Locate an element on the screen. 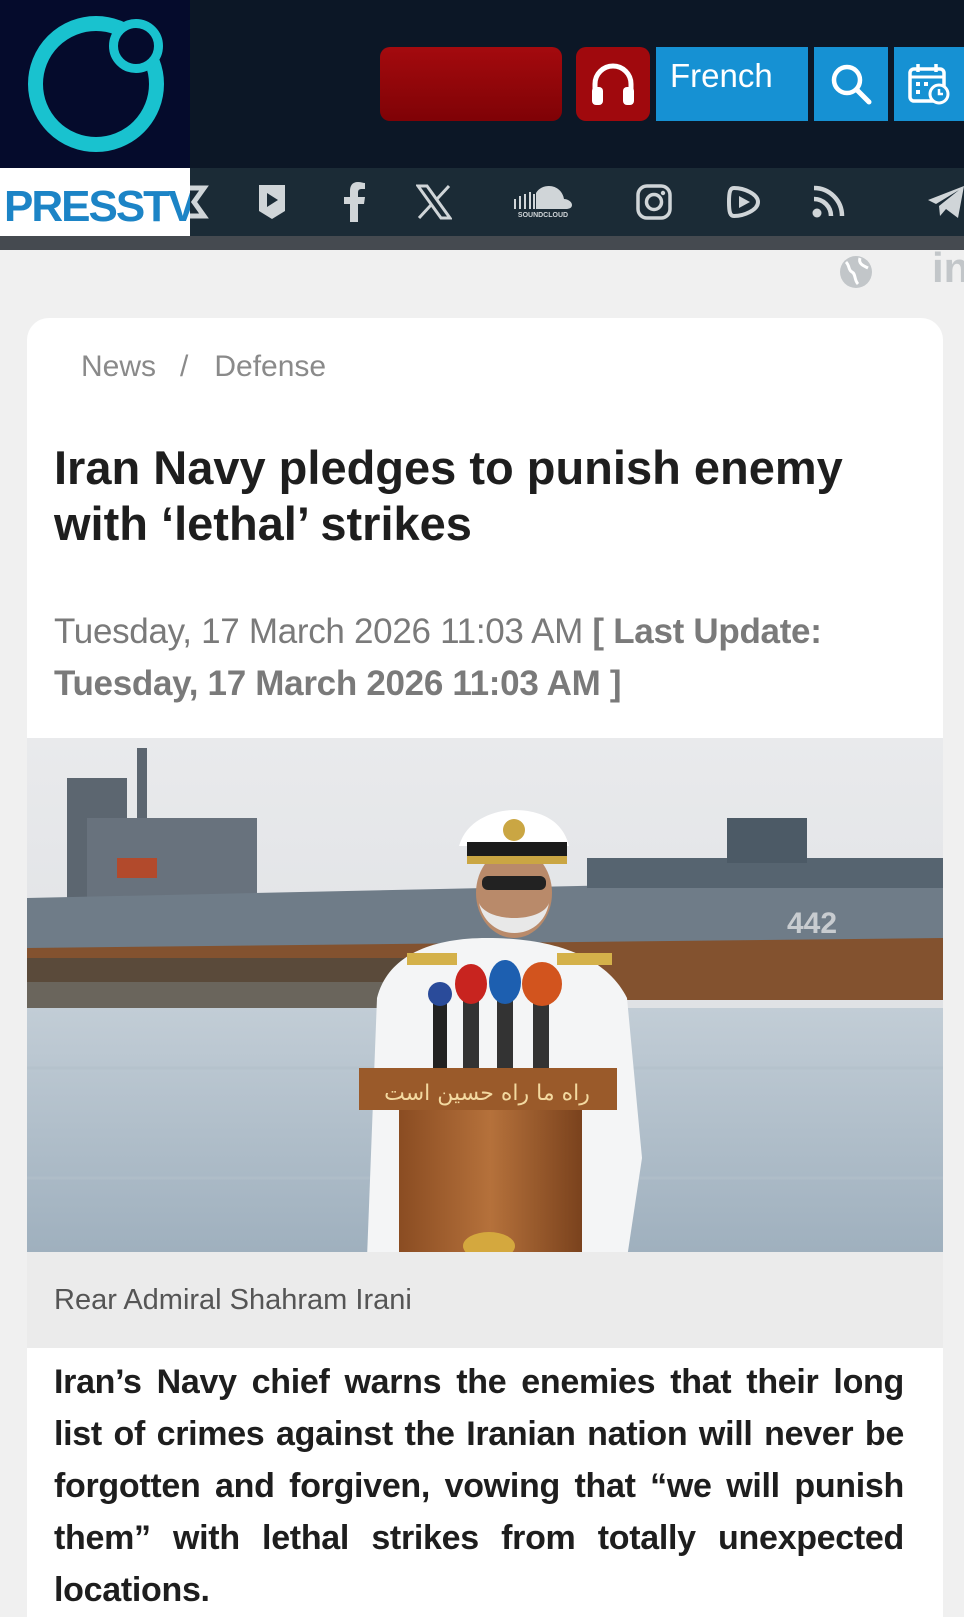 This screenshot has width=964, height=1617. language-button: French is located at coordinates (732, 84).